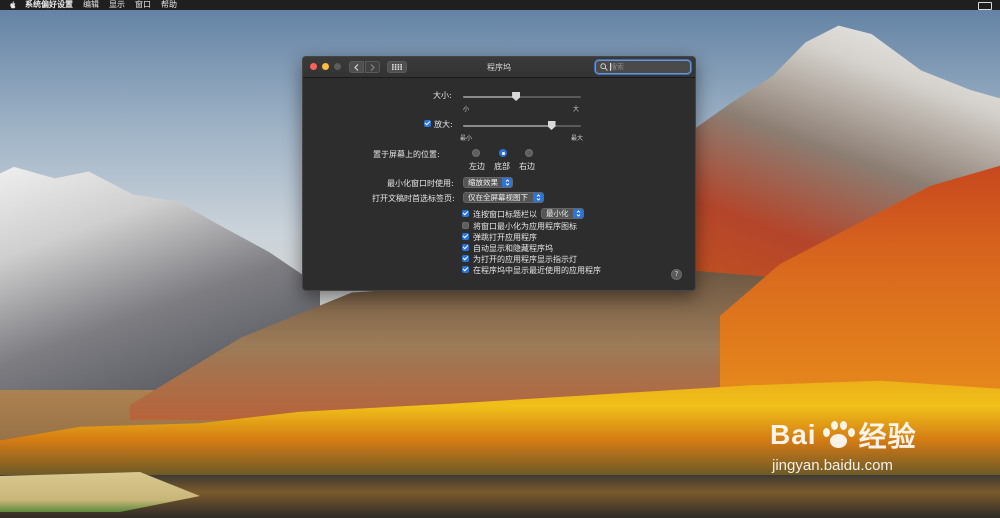  I want to click on position-left-label: 左边, so click(477, 166).